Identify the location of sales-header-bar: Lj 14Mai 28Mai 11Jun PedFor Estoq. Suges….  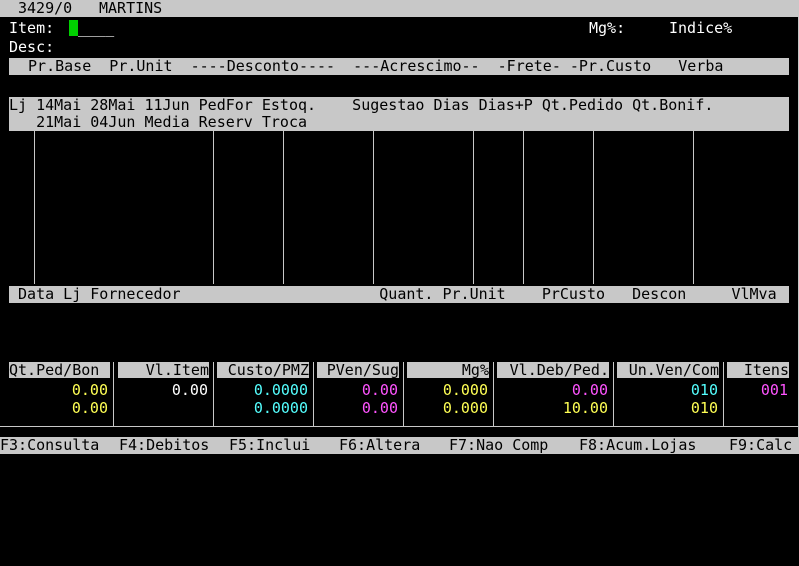
(399, 114).